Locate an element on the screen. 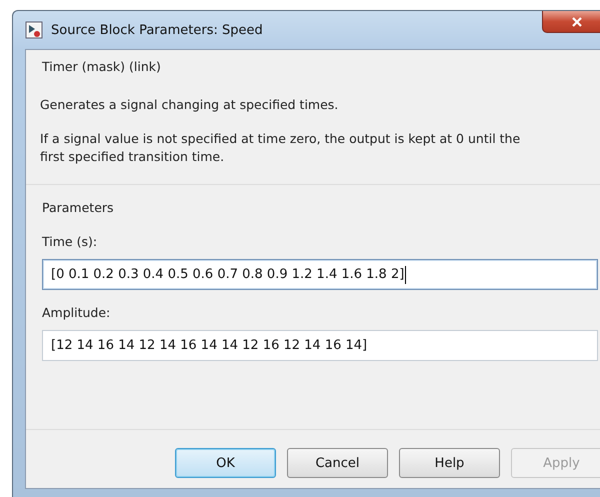 The height and width of the screenshot is (497, 600). close-button is located at coordinates (571, 22).